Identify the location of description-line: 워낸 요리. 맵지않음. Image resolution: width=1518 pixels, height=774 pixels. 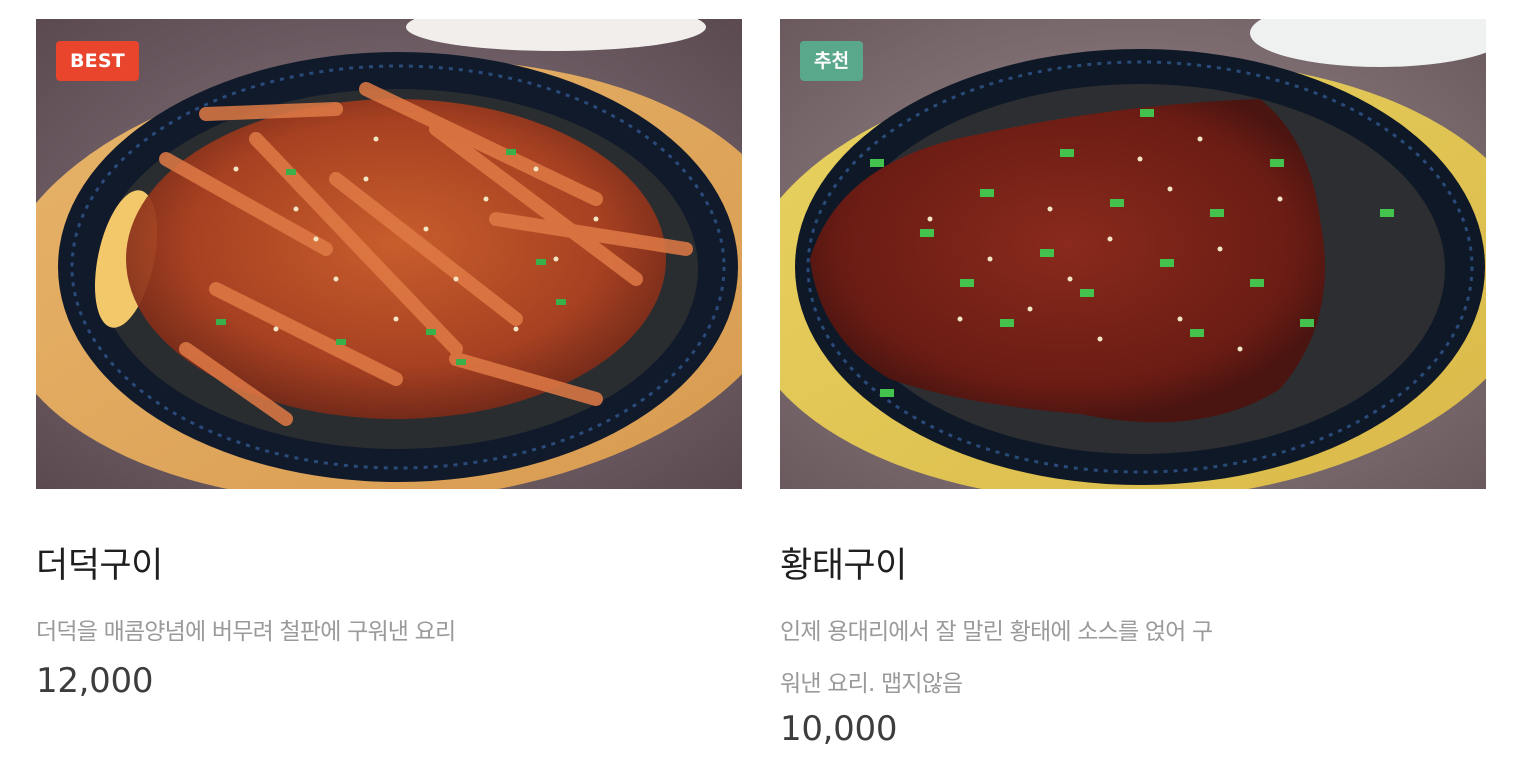
(871, 684).